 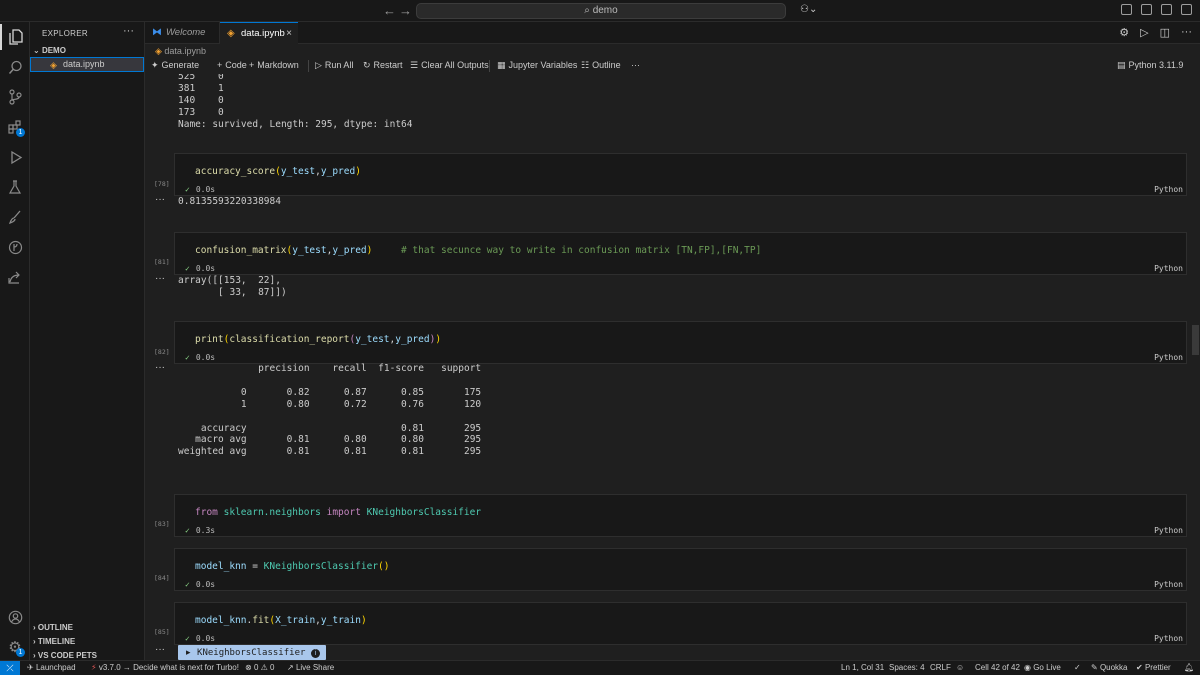 What do you see at coordinates (997, 667) in the screenshot?
I see `cell-count: Cell 42 of 42` at bounding box center [997, 667].